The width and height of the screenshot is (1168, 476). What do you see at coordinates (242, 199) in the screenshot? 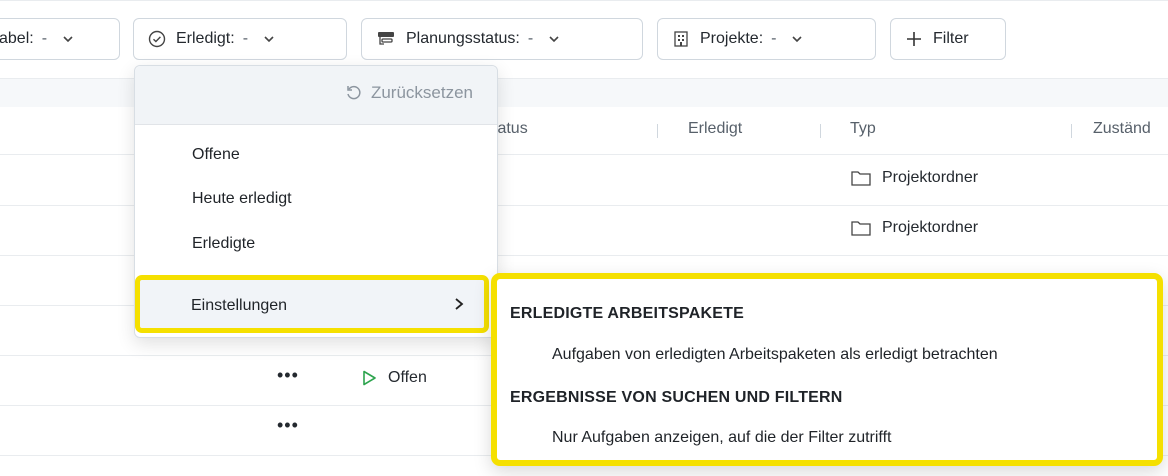
I see `menu-item-heute-erledigt: Heute erledigt` at bounding box center [242, 199].